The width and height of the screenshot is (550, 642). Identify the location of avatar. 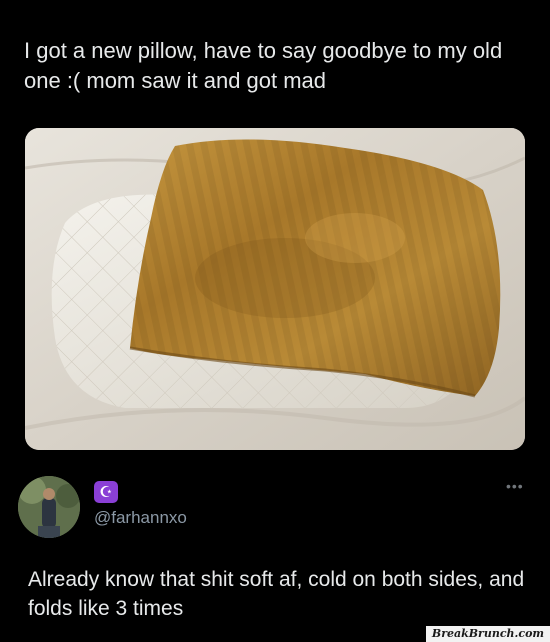
(49, 507).